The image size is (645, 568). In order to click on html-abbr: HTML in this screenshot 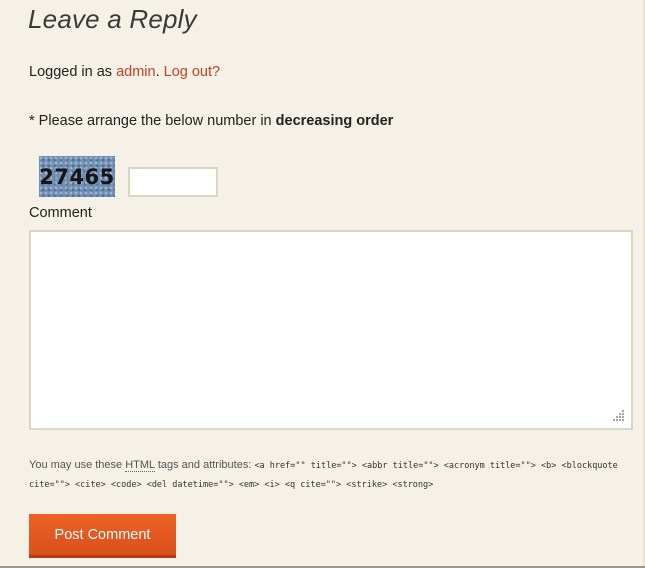, I will do `click(140, 465)`.